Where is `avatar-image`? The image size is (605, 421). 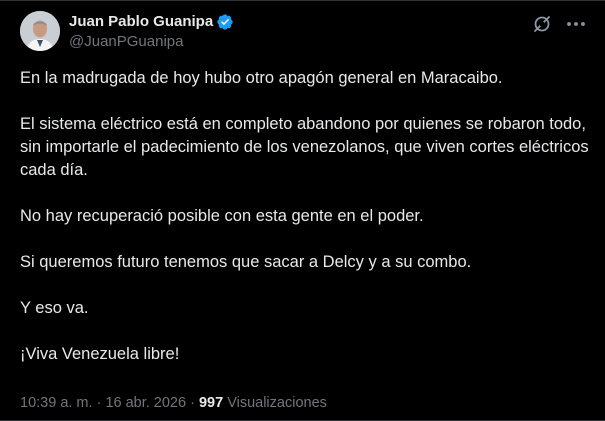 avatar-image is located at coordinates (40, 31).